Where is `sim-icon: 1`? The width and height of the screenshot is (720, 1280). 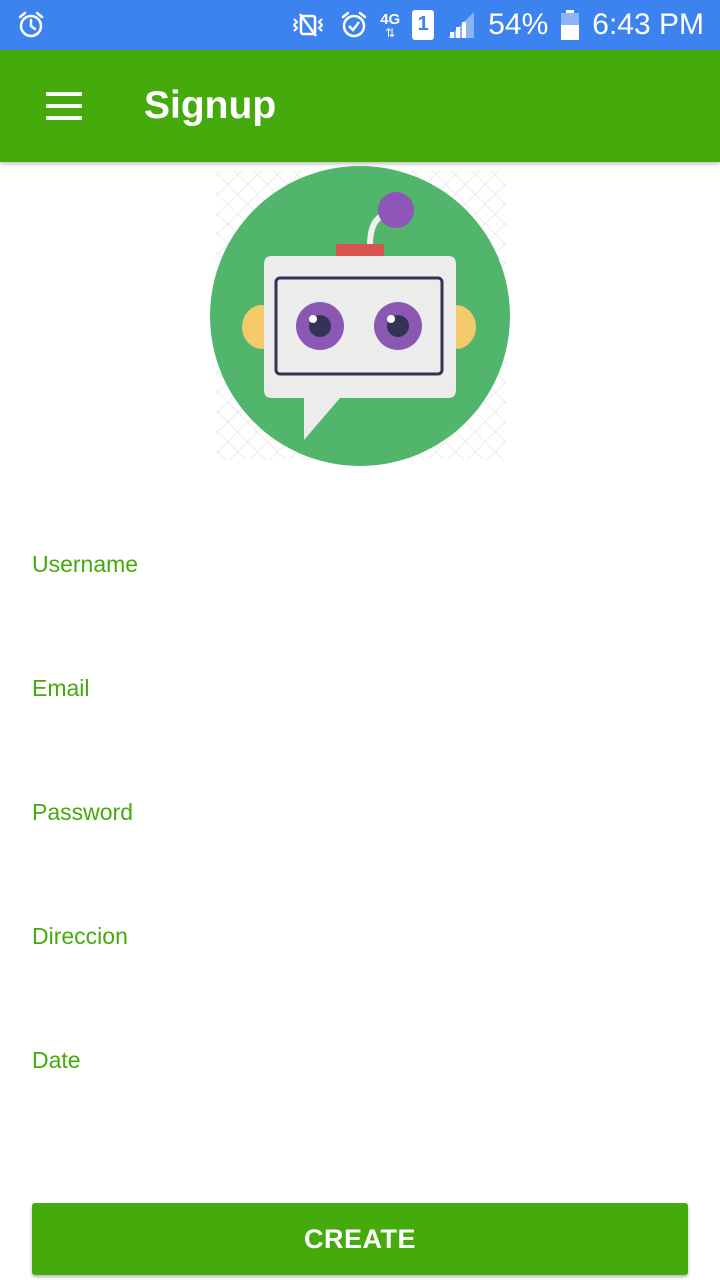 sim-icon: 1 is located at coordinates (423, 25).